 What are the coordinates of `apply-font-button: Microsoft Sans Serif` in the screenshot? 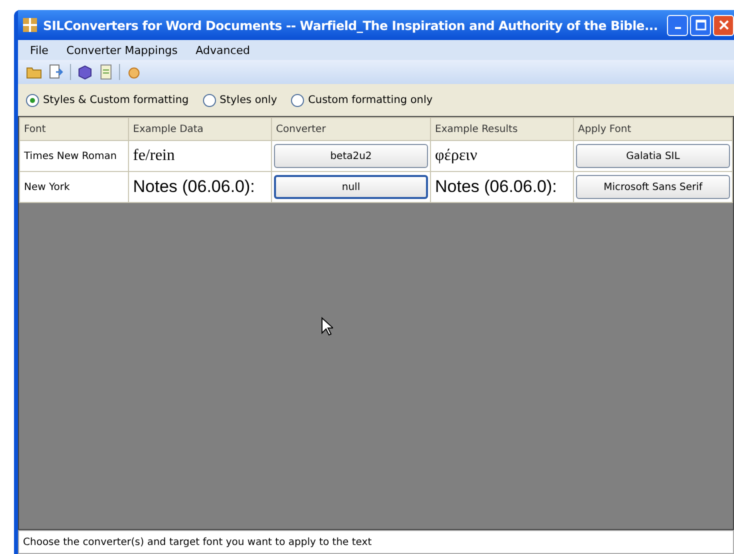 It's located at (653, 187).